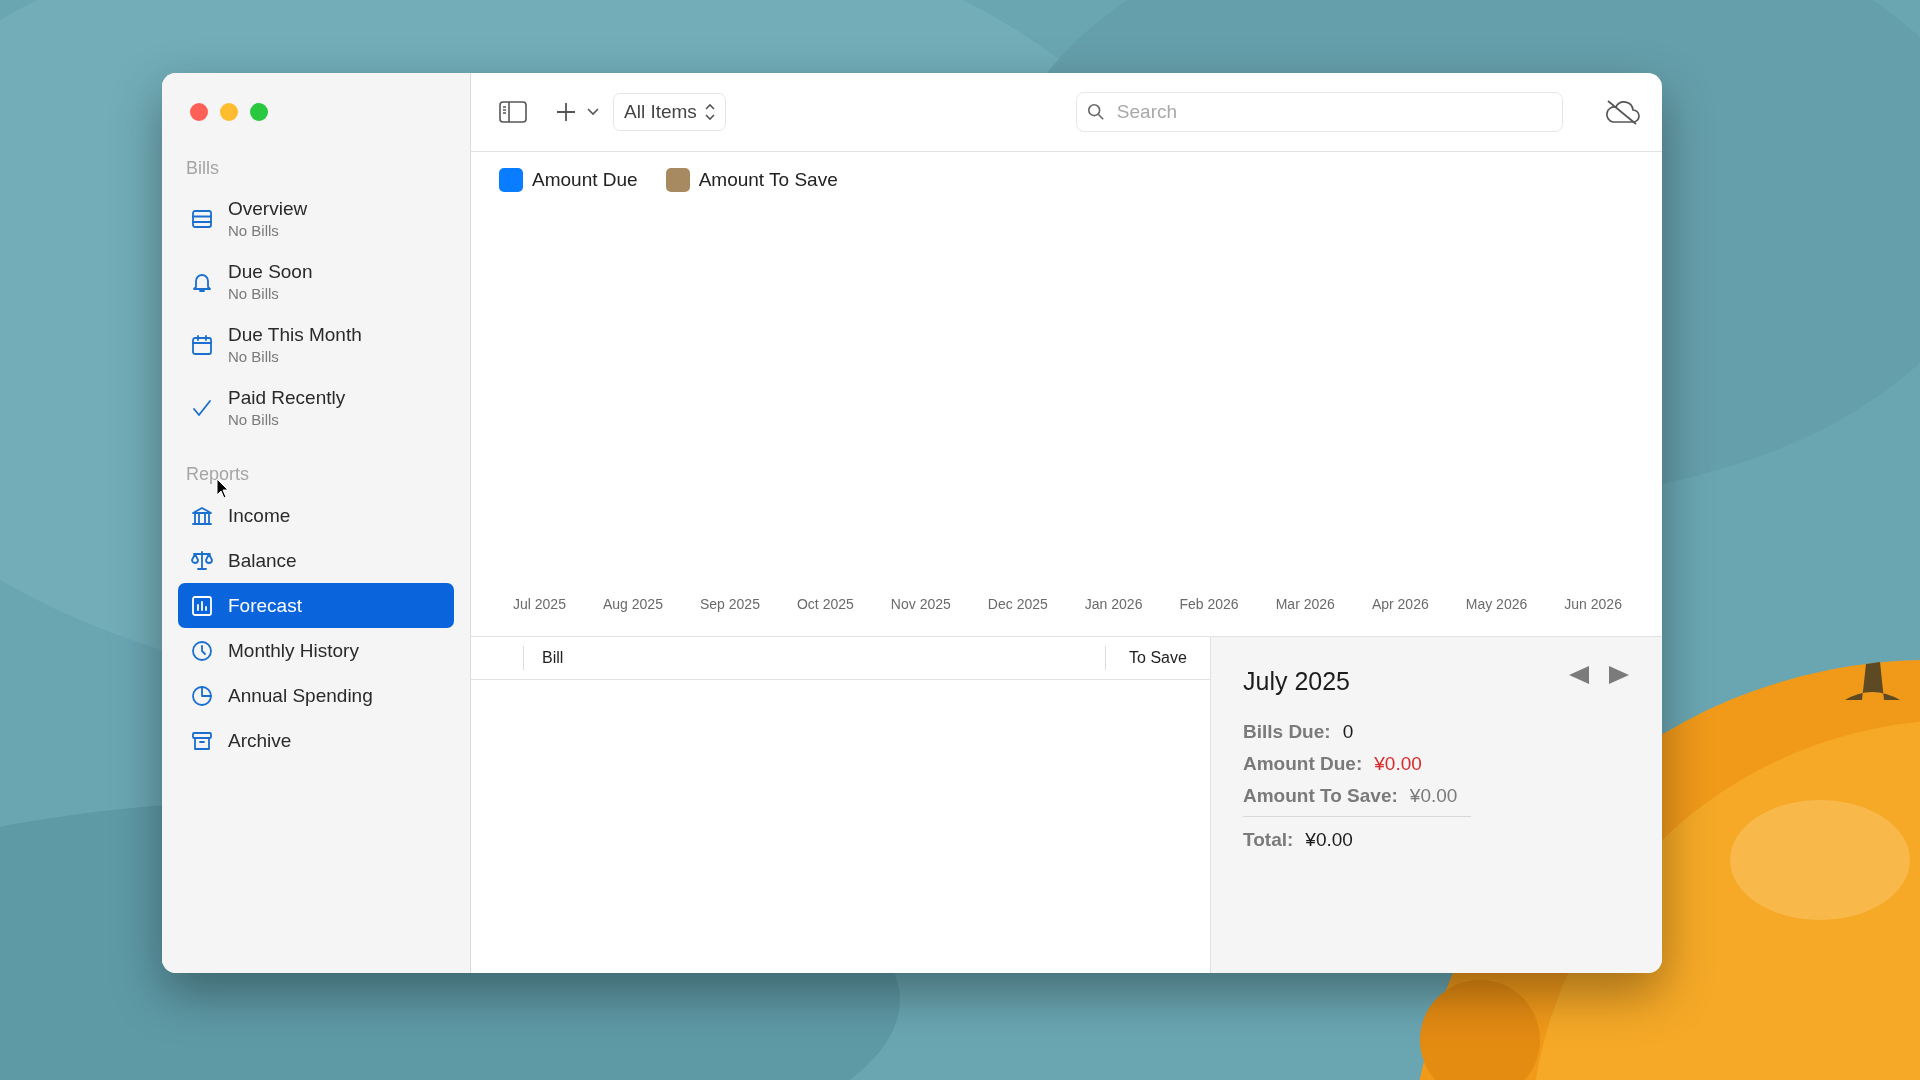 The height and width of the screenshot is (1080, 1920). What do you see at coordinates (585, 180) in the screenshot?
I see `legend-label: Amount Due` at bounding box center [585, 180].